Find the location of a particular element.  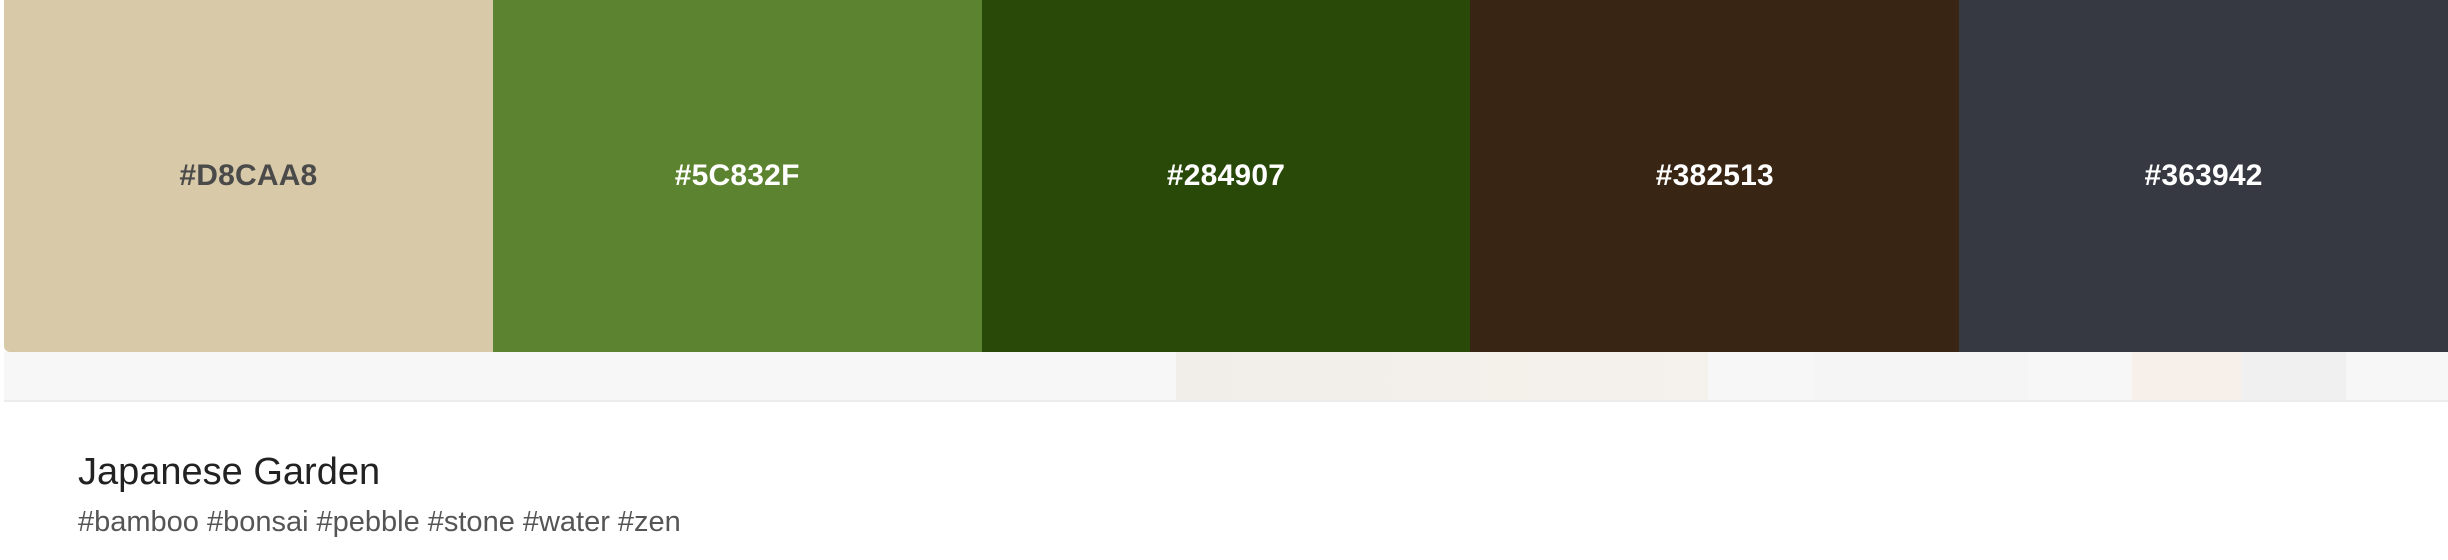

swatch-hex-label: #363942 is located at coordinates (2203, 175).